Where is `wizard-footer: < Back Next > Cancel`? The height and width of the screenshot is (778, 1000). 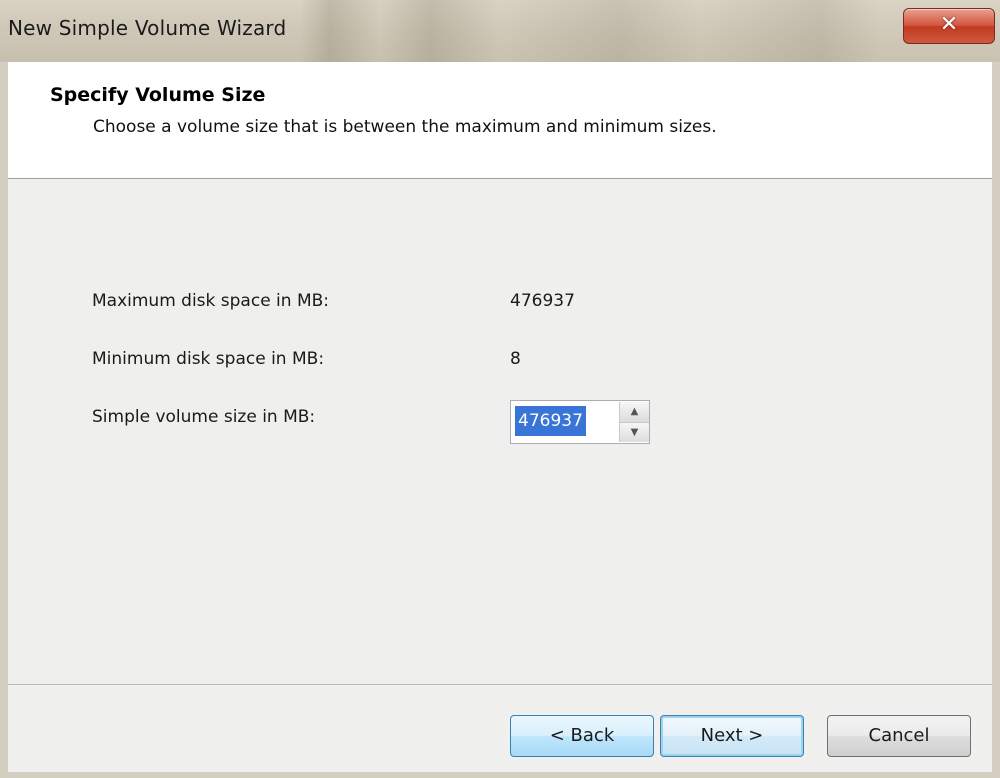
wizard-footer: < Back Next > Cancel is located at coordinates (500, 731).